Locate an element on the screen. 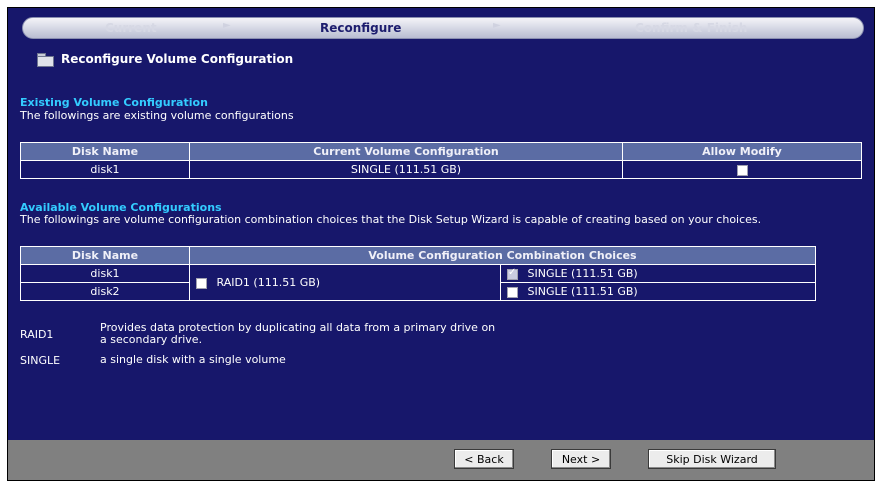  next-button: Next > is located at coordinates (581, 459).